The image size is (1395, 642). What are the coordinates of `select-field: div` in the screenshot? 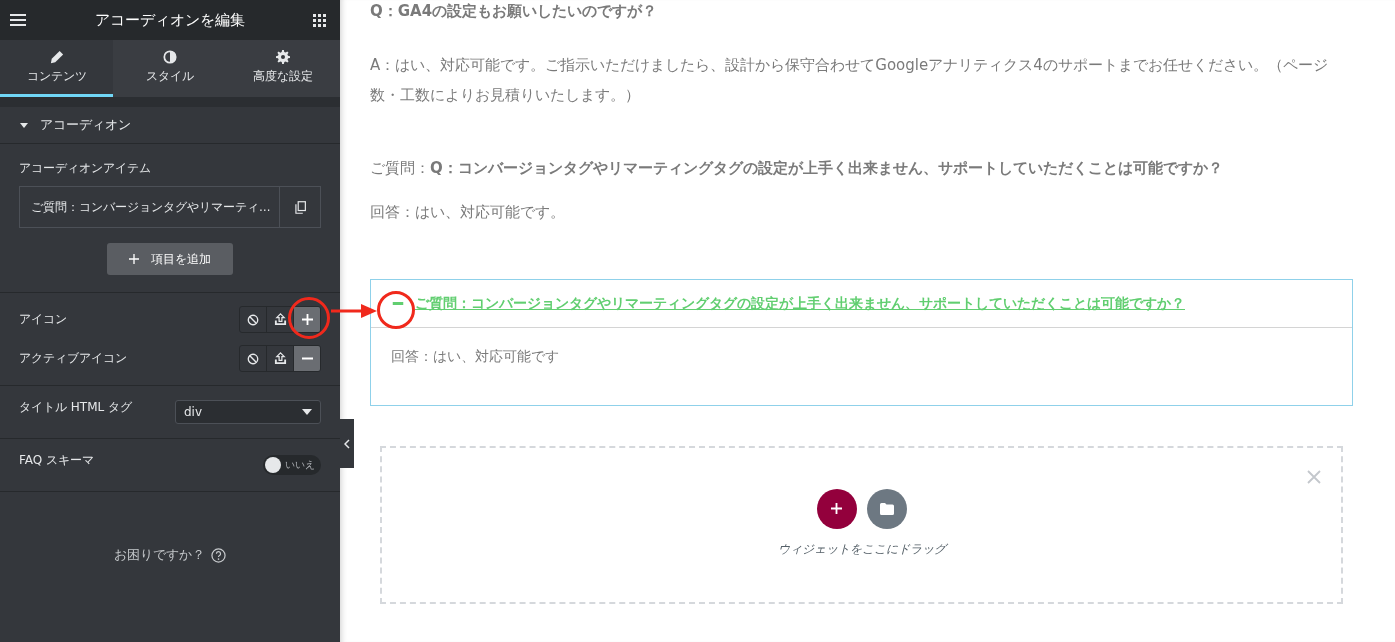 It's located at (248, 412).